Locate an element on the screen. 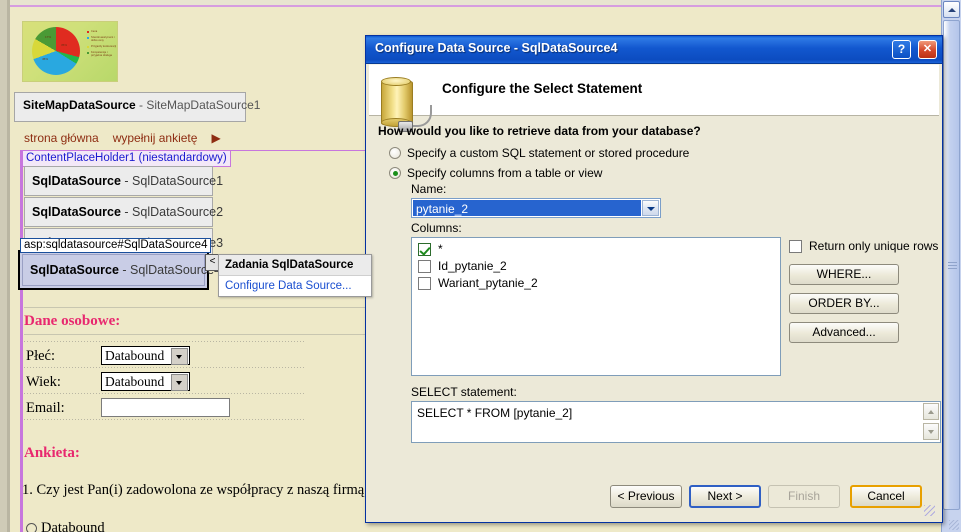 This screenshot has height=532, width=961. table-name-combobox: pytanie_2 is located at coordinates (536, 208).